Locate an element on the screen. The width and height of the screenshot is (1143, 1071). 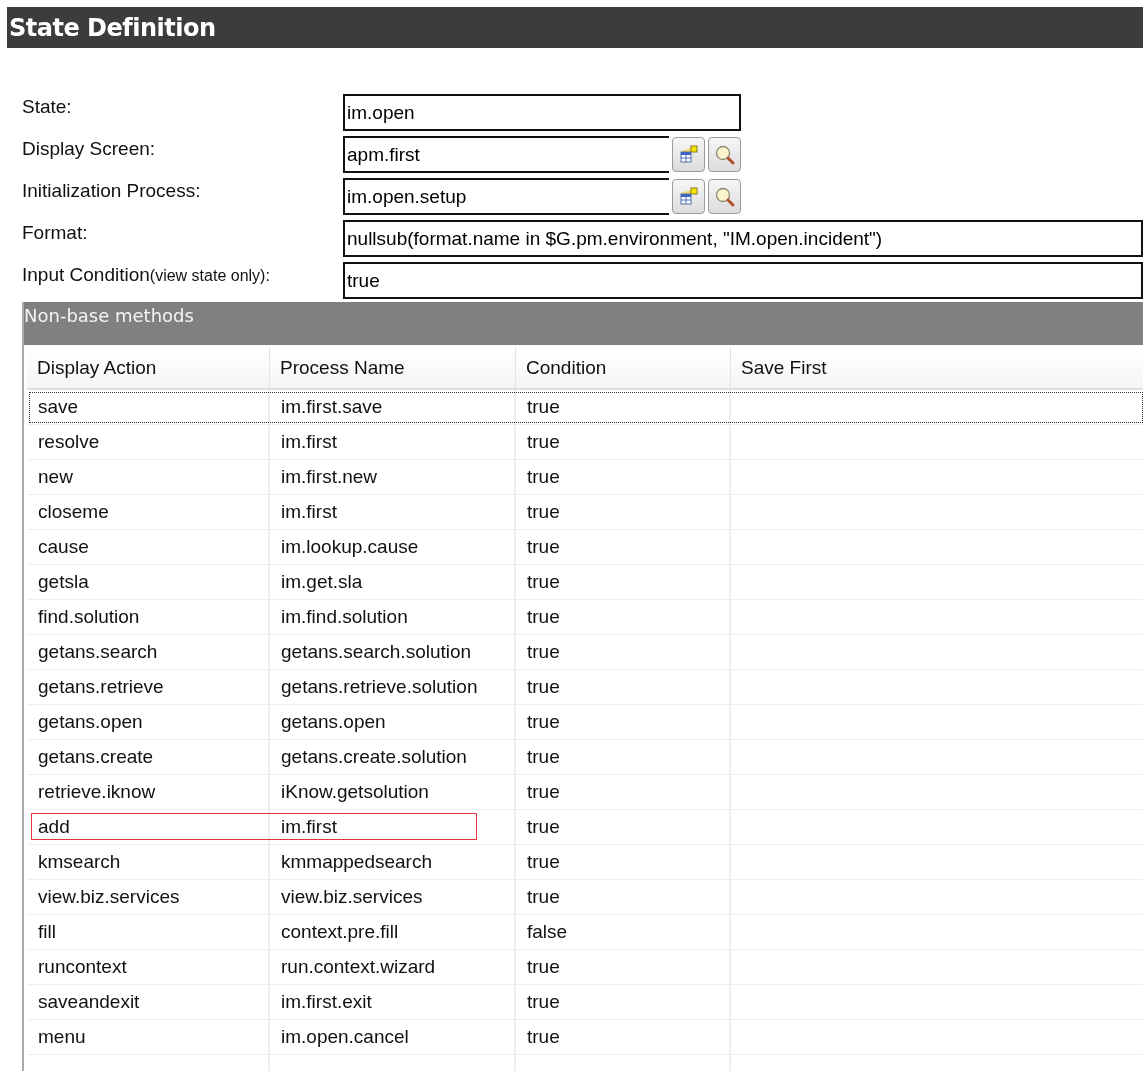
column-header: Display Action is located at coordinates (148, 367).